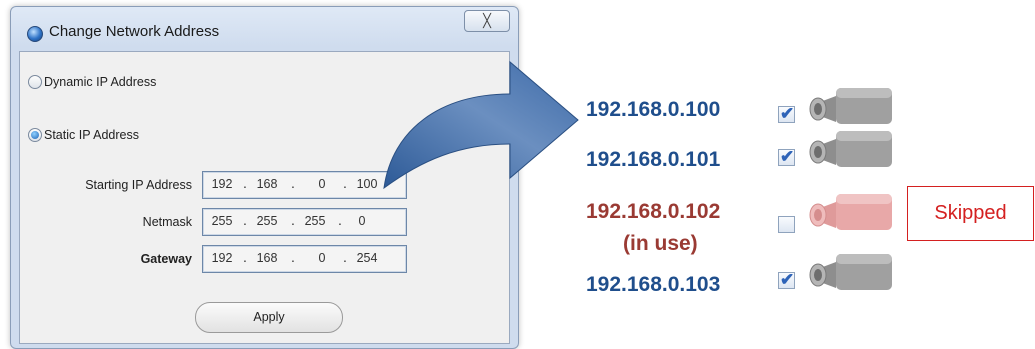 This screenshot has height=349, width=1035. Describe the element at coordinates (481, 125) in the screenshot. I see `curved-arrow-icon` at that location.